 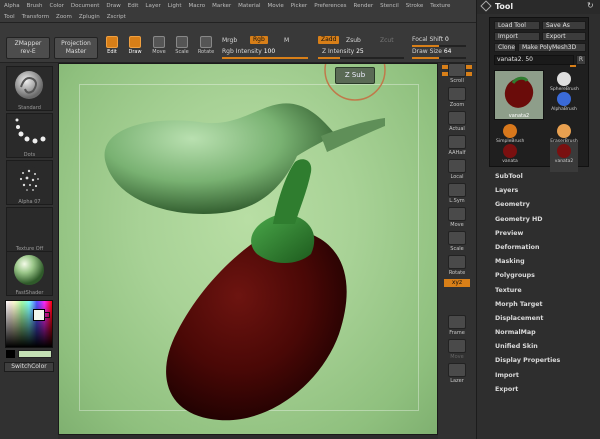 What do you see at coordinates (564, 109) in the screenshot?
I see `alpha-brush-label: AlphaBrush` at bounding box center [564, 109].